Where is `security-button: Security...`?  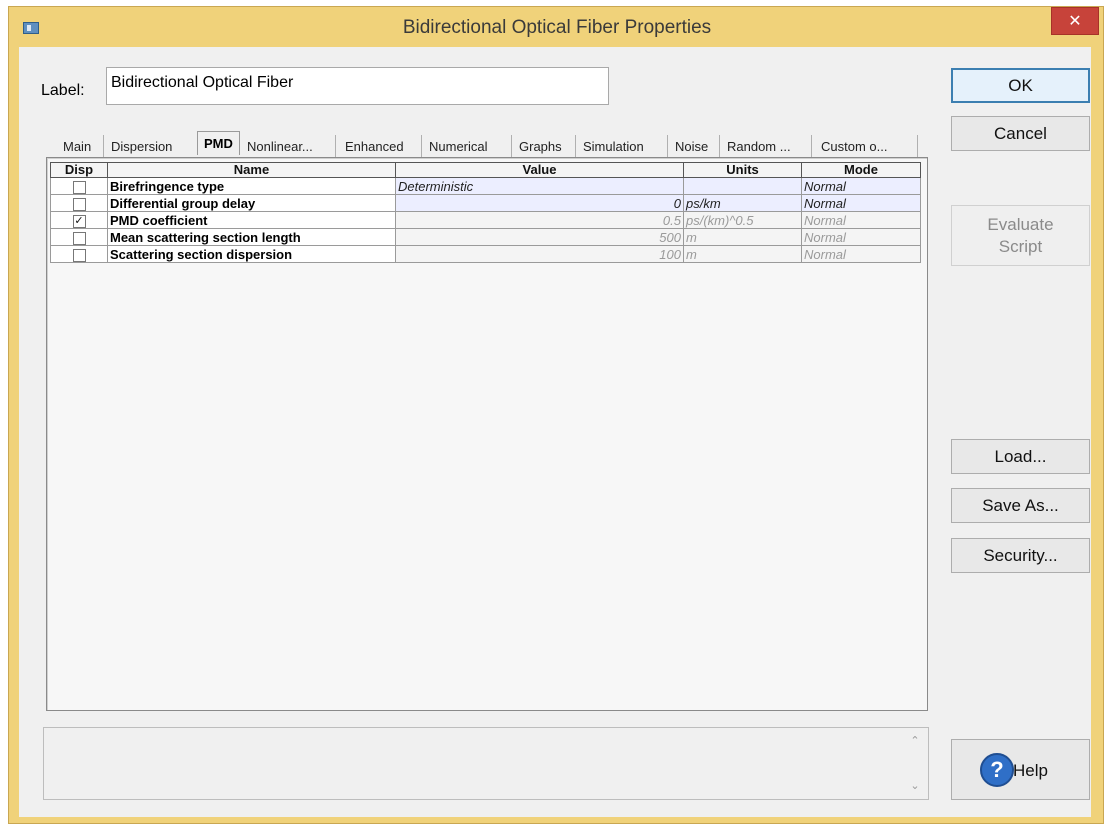
security-button: Security... is located at coordinates (1020, 555).